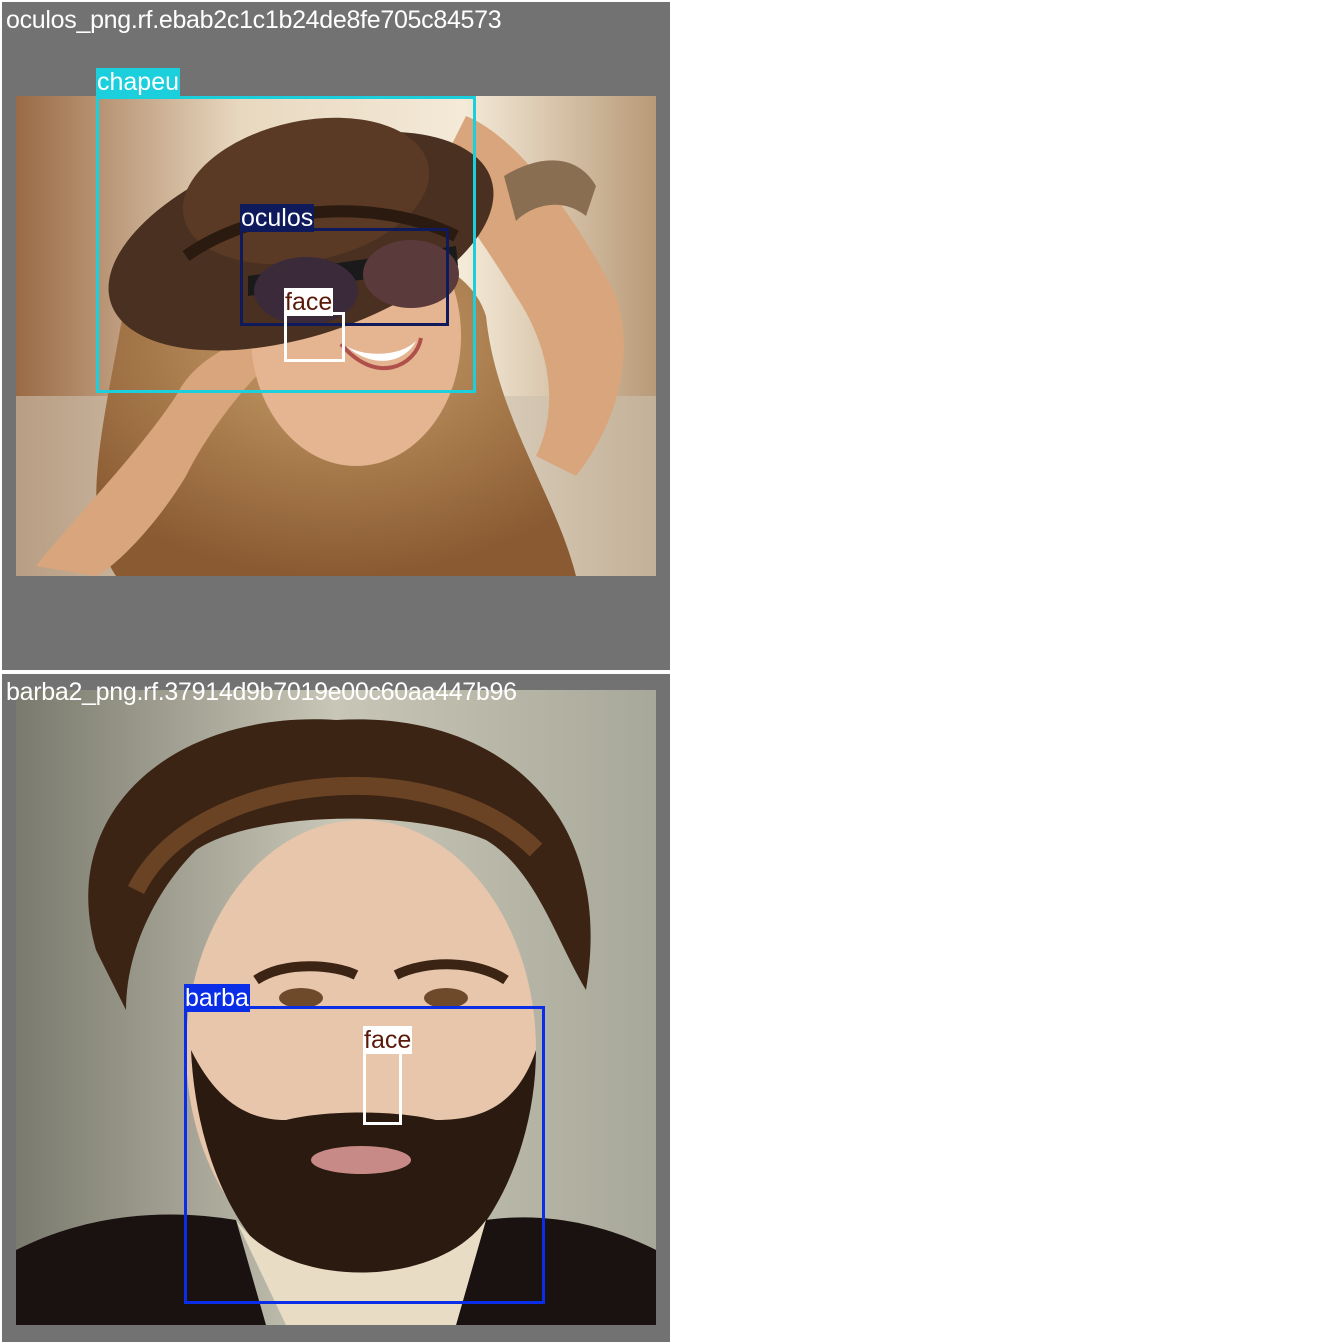  Describe the element at coordinates (254, 20) in the screenshot. I see `image-filename: oculos_png.rf.ebab2c1c1b24de8fe705c84573` at that location.